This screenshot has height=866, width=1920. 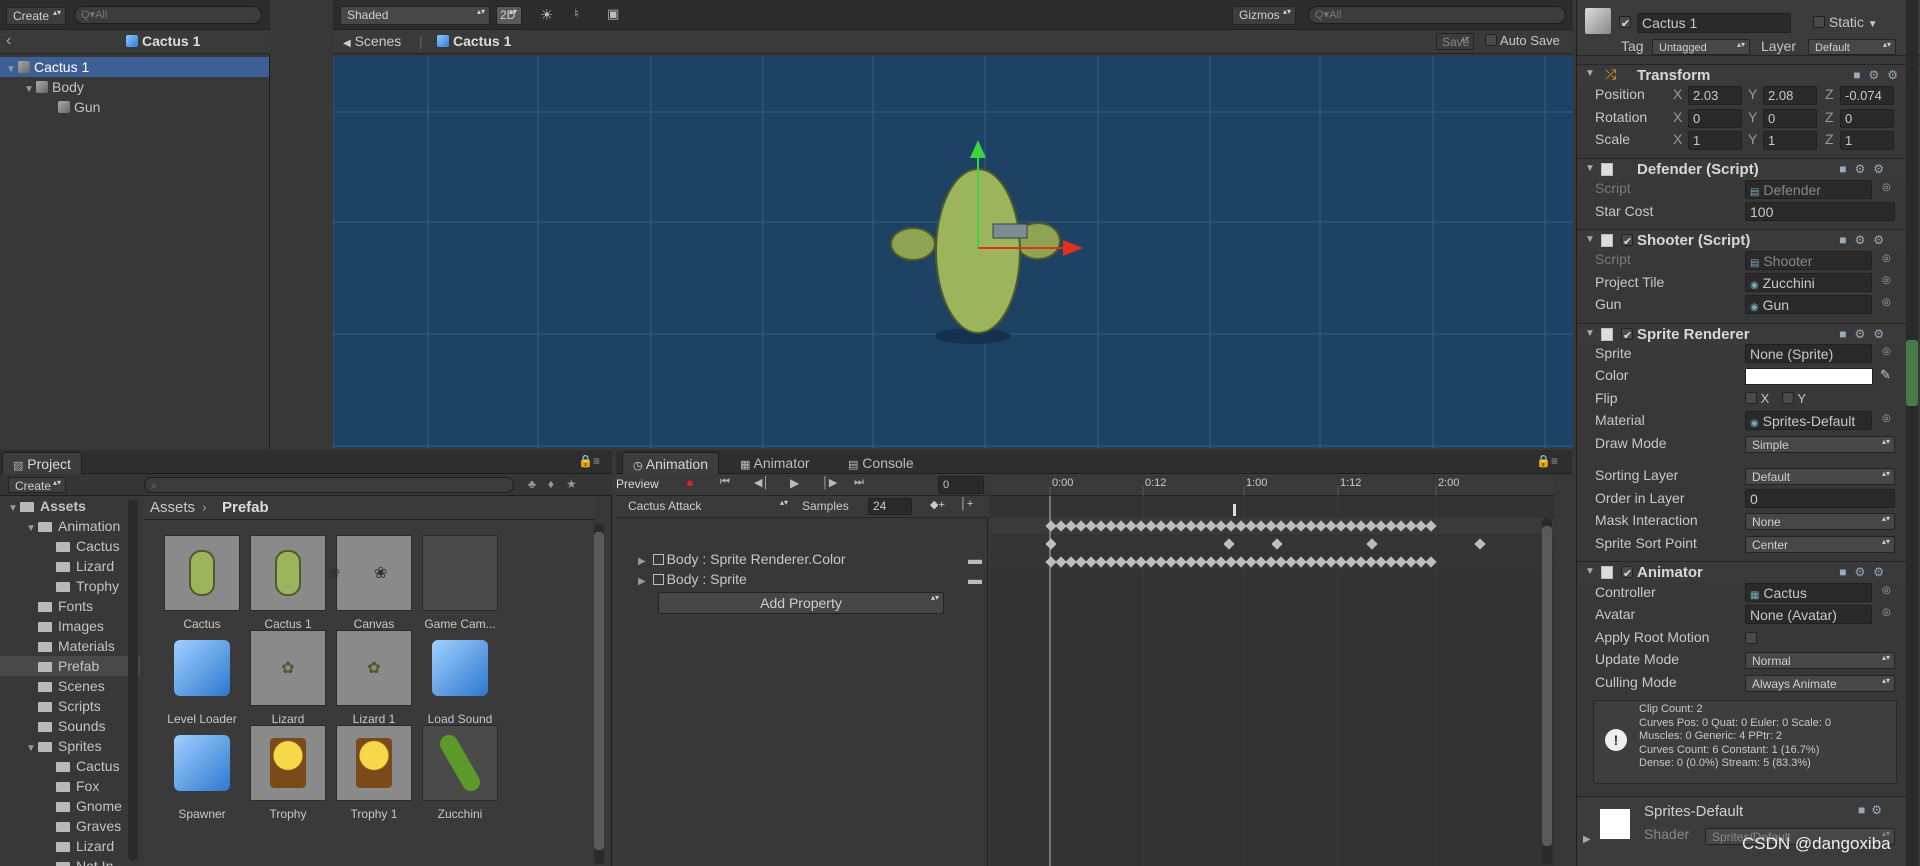 What do you see at coordinates (1873, 24) in the screenshot?
I see `dropdown-arrow-icon: ▼` at bounding box center [1873, 24].